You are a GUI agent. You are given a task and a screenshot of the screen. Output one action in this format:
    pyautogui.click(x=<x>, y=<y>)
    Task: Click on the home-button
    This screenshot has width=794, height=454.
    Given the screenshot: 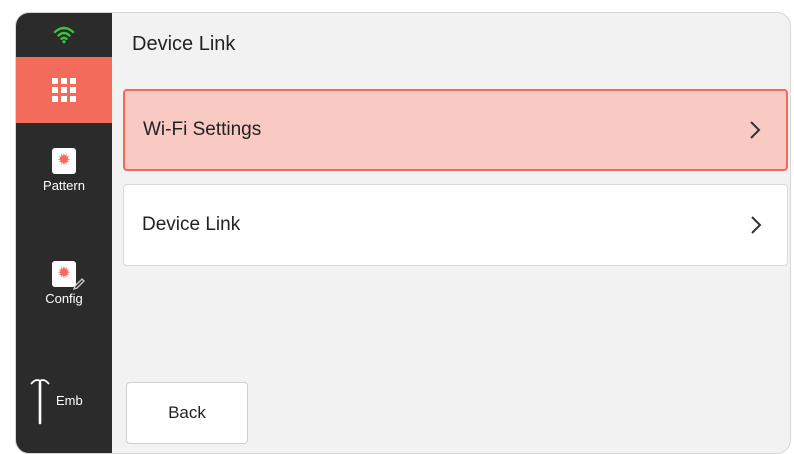 What is the action you would take?
    pyautogui.click(x=64, y=90)
    